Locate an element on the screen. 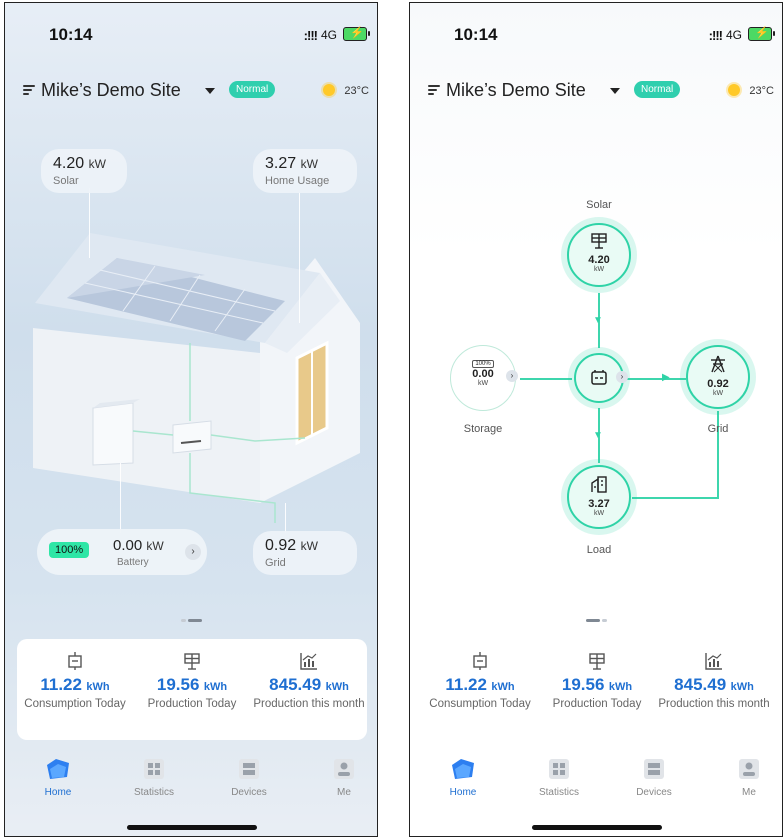 The height and width of the screenshot is (839, 784). nav-label: Home is located at coordinates (463, 792).